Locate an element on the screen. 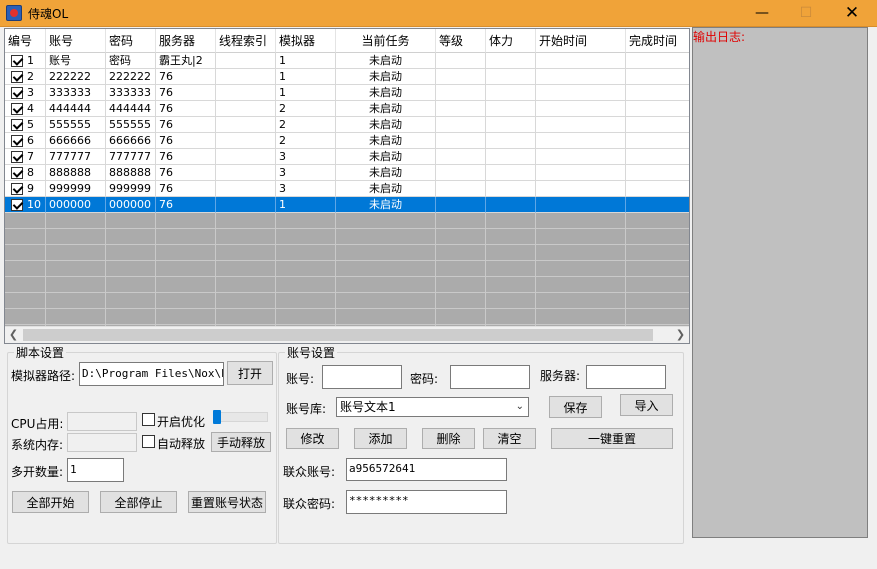  column-header: 服务器 is located at coordinates (186, 41).